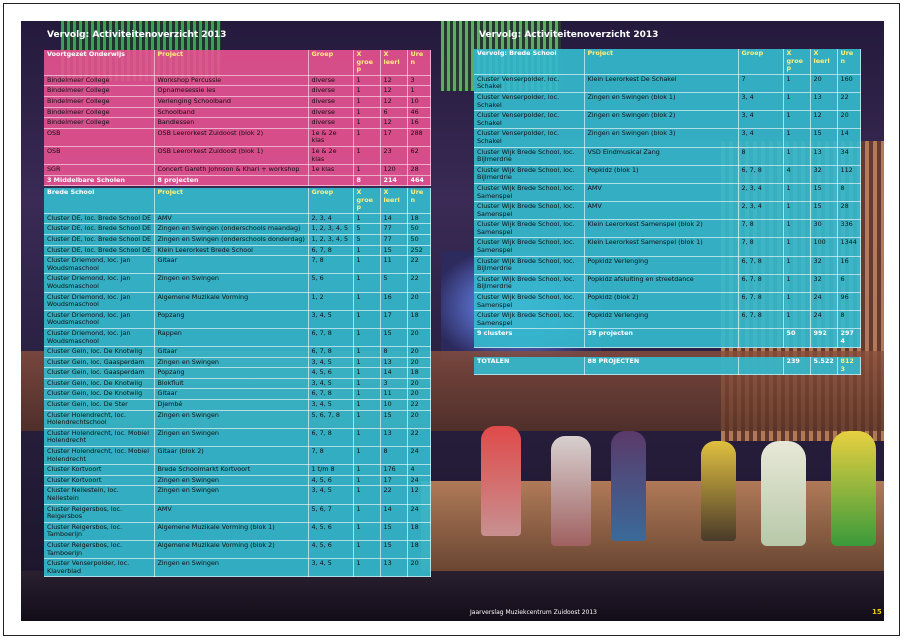  What do you see at coordinates (877, 612) in the screenshot?
I see `page-number: 15` at bounding box center [877, 612].